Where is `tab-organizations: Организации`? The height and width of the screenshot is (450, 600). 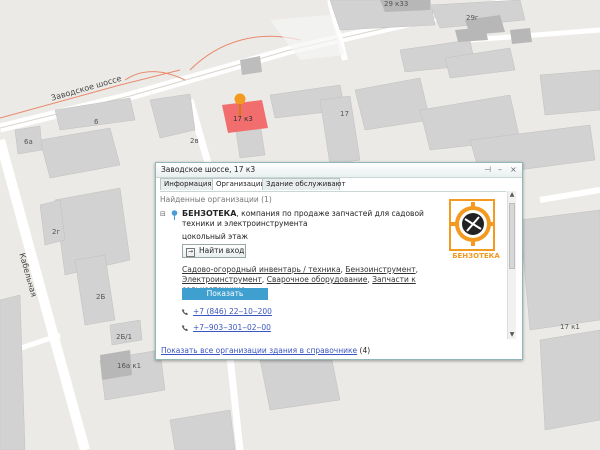 tab-organizations: Организации is located at coordinates (239, 184).